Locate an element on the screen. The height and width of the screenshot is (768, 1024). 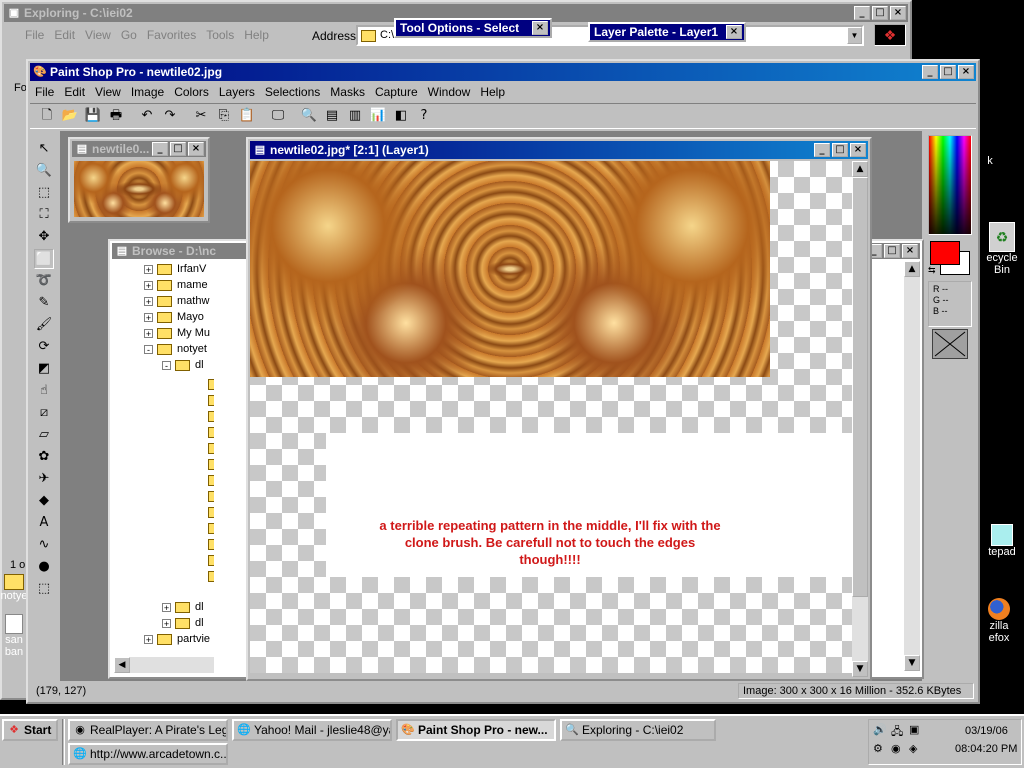
tray-app-icon: ▣ is located at coordinates (914, 729).